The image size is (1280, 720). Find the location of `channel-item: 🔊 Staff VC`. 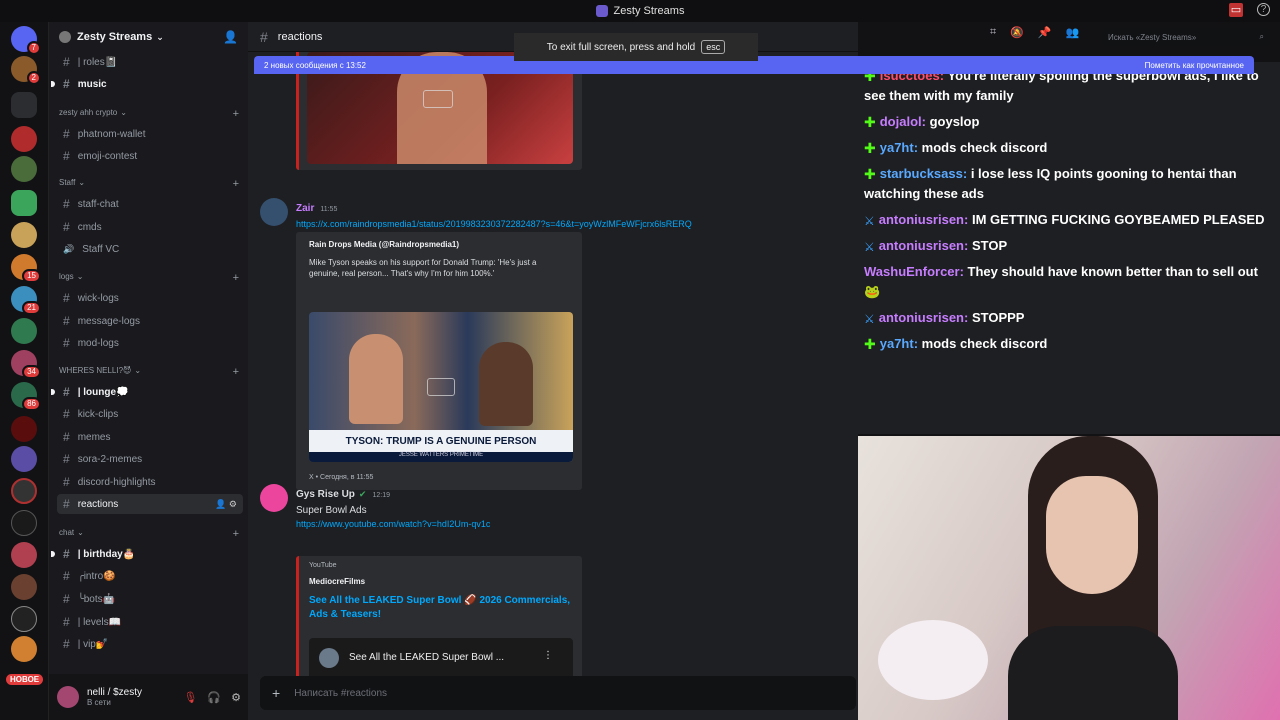

channel-item: 🔊 Staff VC is located at coordinates (150, 249).